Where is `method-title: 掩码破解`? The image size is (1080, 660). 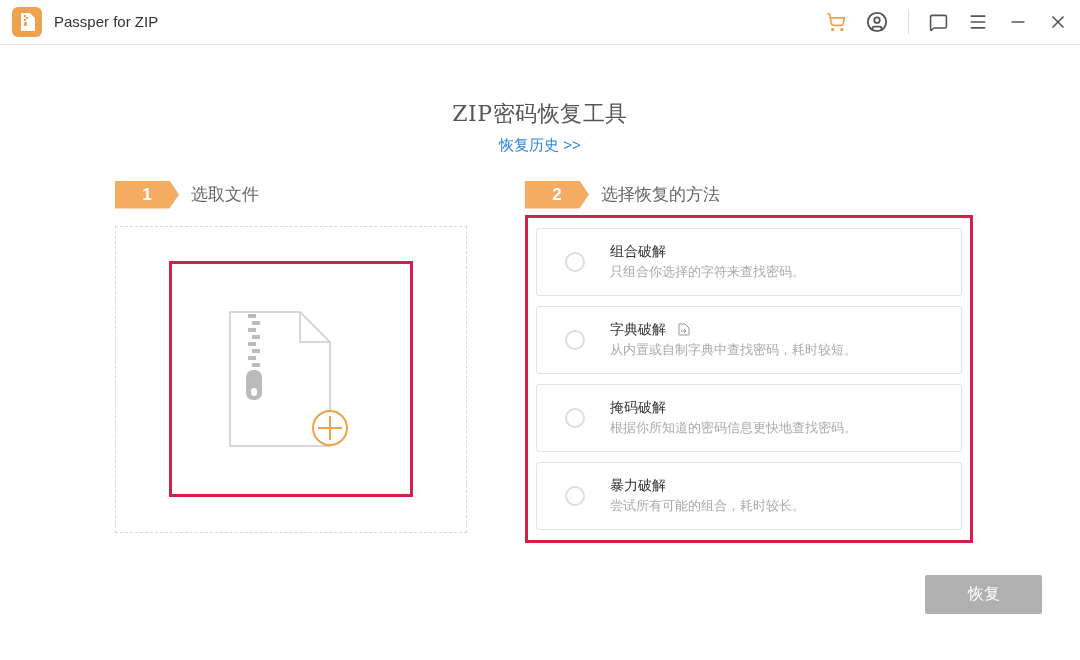
method-title: 掩码破解 is located at coordinates (638, 408).